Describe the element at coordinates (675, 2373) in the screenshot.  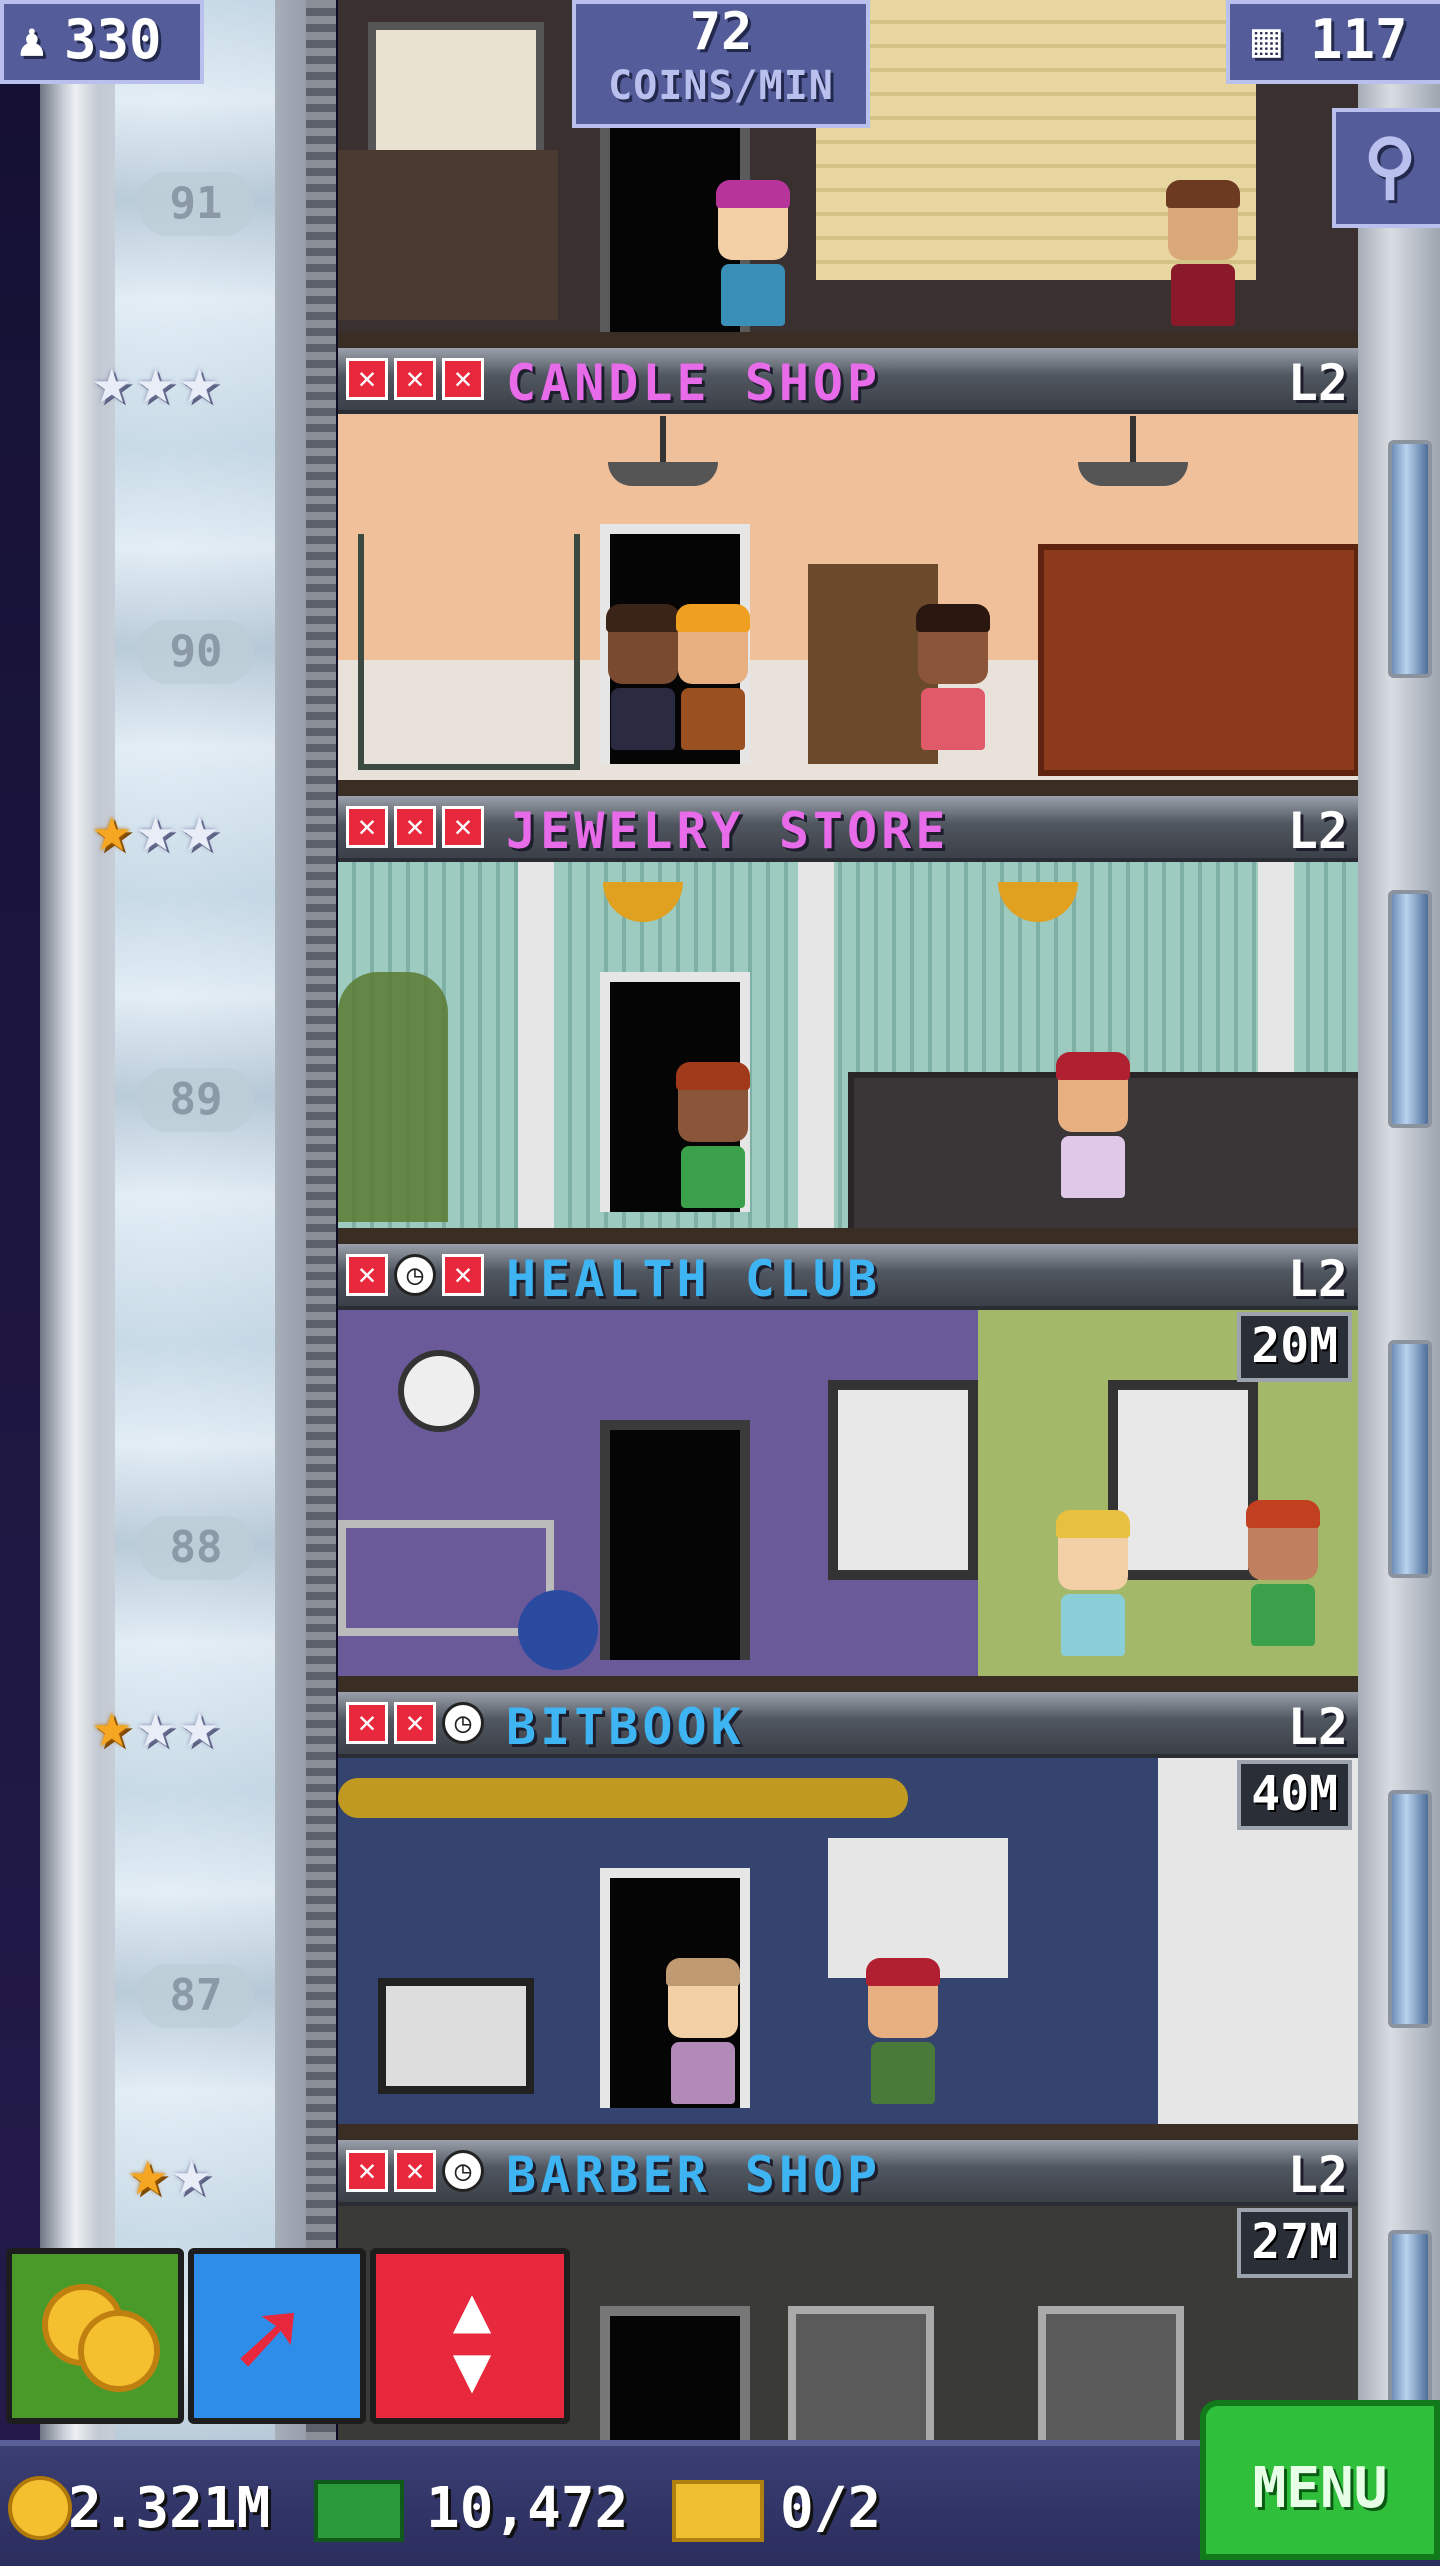
I see `room-door` at that location.